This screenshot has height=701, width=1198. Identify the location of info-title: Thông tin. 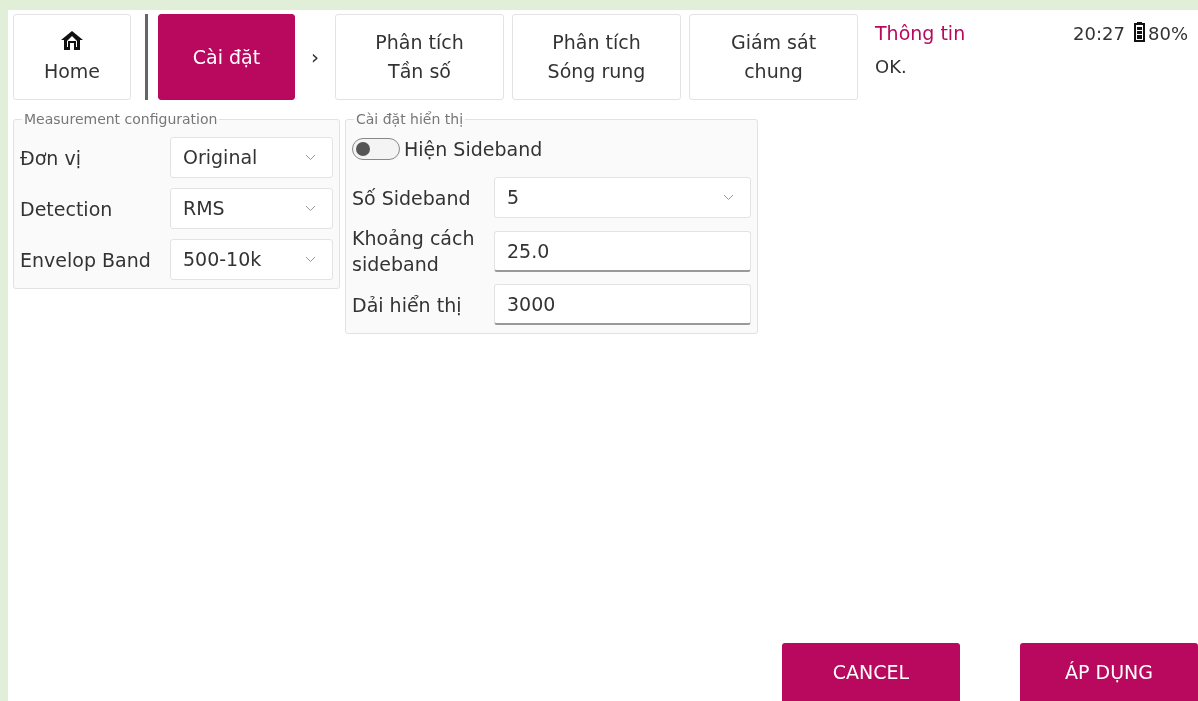
(921, 33).